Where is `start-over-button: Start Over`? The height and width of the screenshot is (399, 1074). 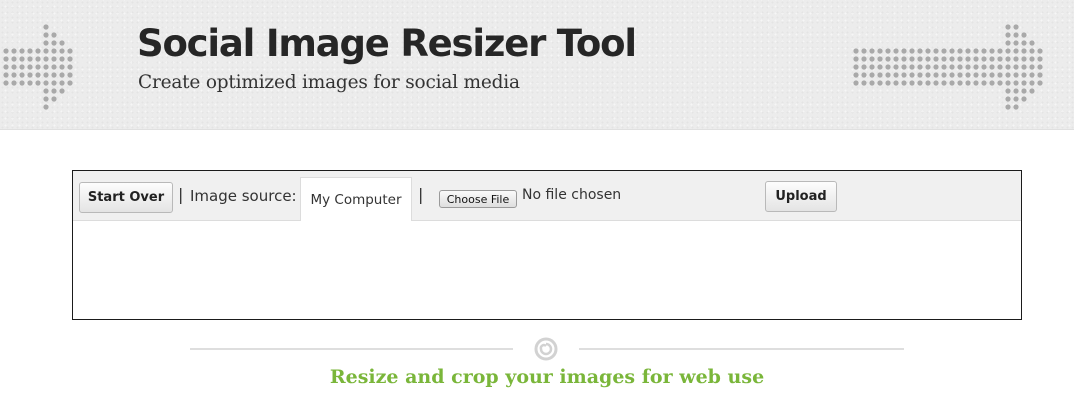 start-over-button: Start Over is located at coordinates (126, 197).